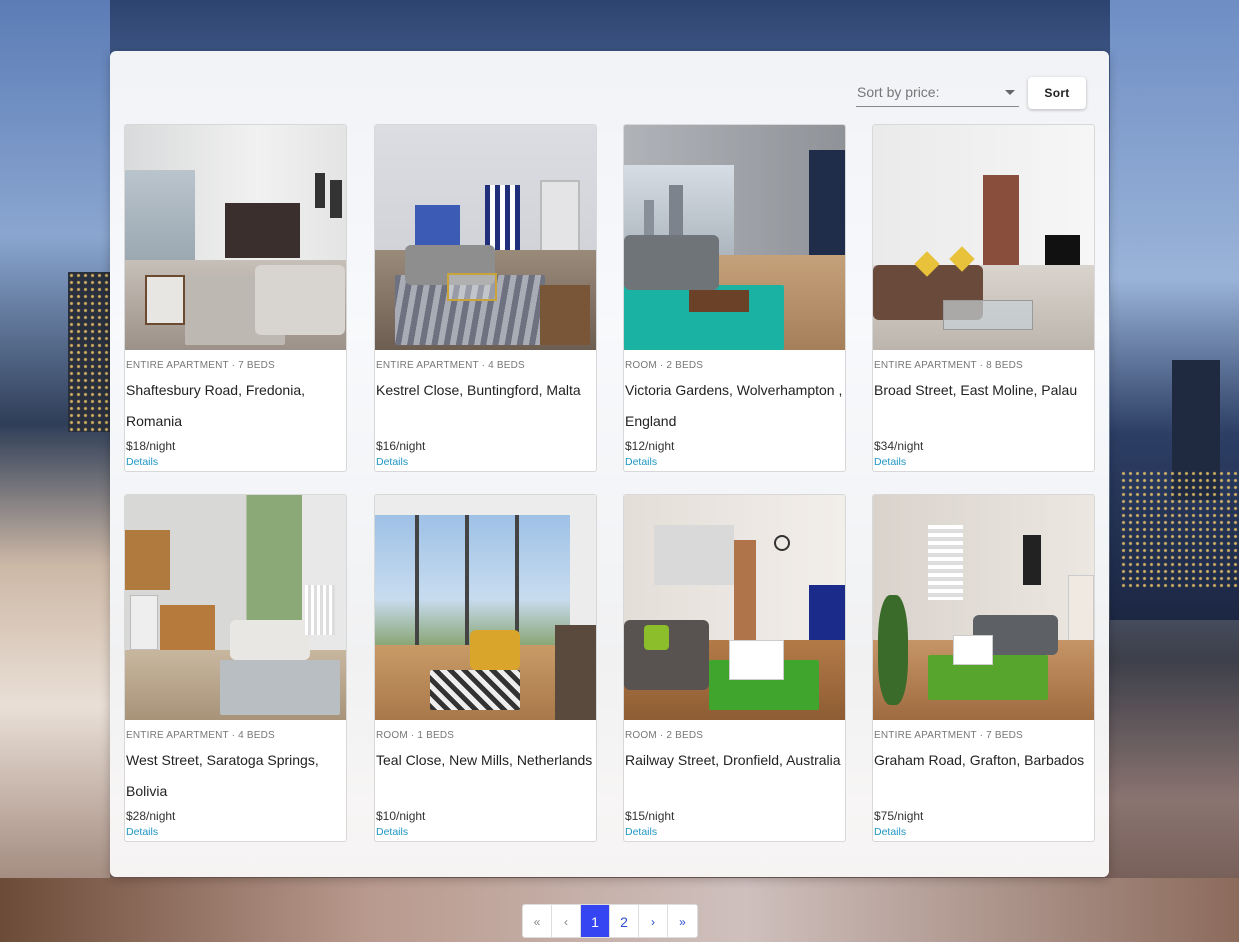 The image size is (1239, 942). Describe the element at coordinates (1057, 93) in the screenshot. I see `sort-button: Sort` at that location.